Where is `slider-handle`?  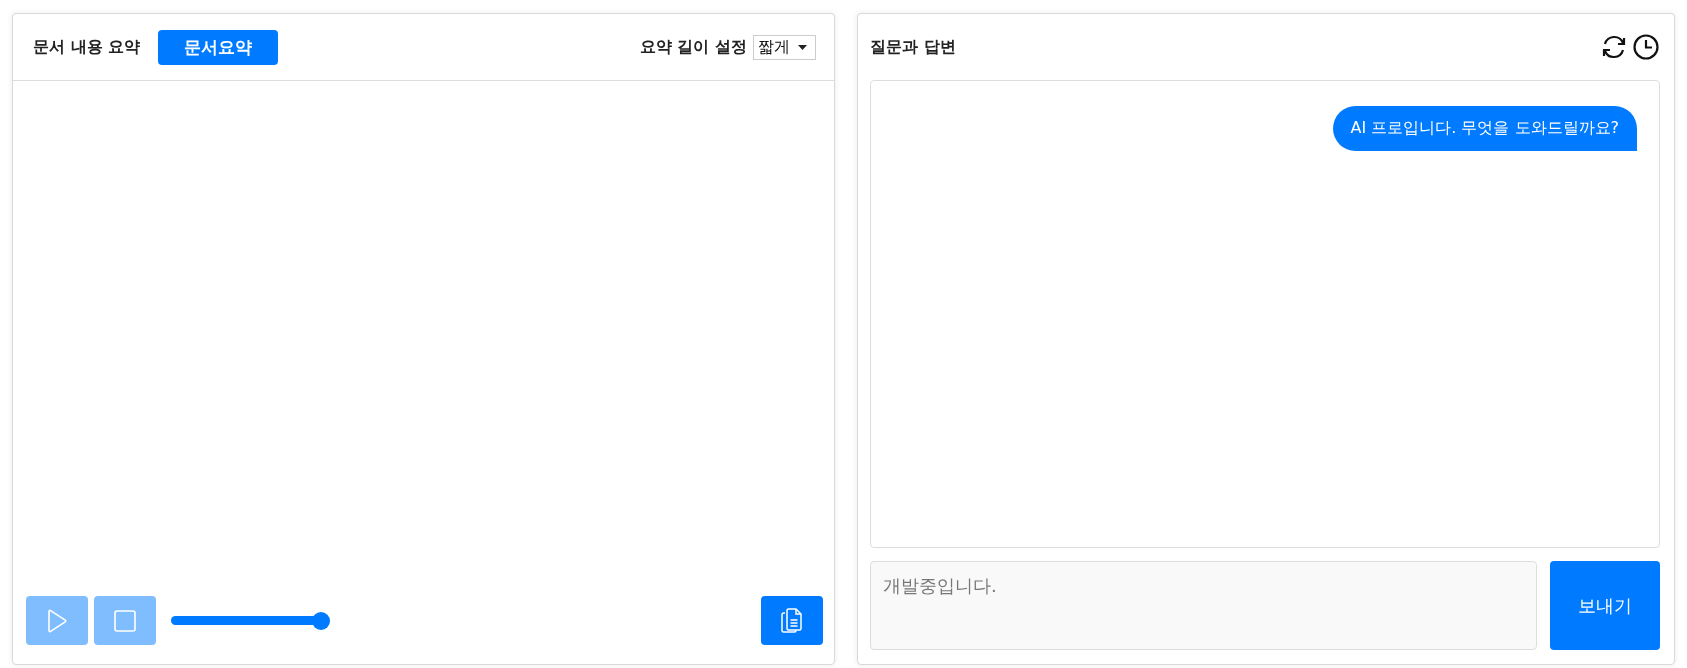
slider-handle is located at coordinates (321, 620).